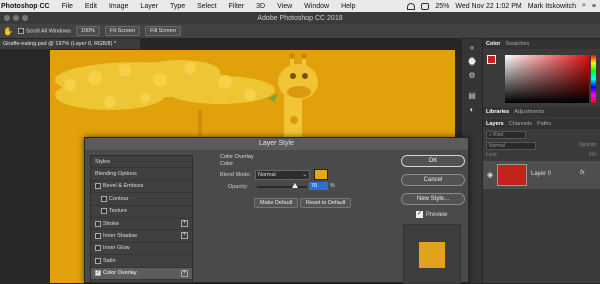 This screenshot has height=284, width=600. I want to click on fill-screen-button: Fill Screen, so click(163, 31).